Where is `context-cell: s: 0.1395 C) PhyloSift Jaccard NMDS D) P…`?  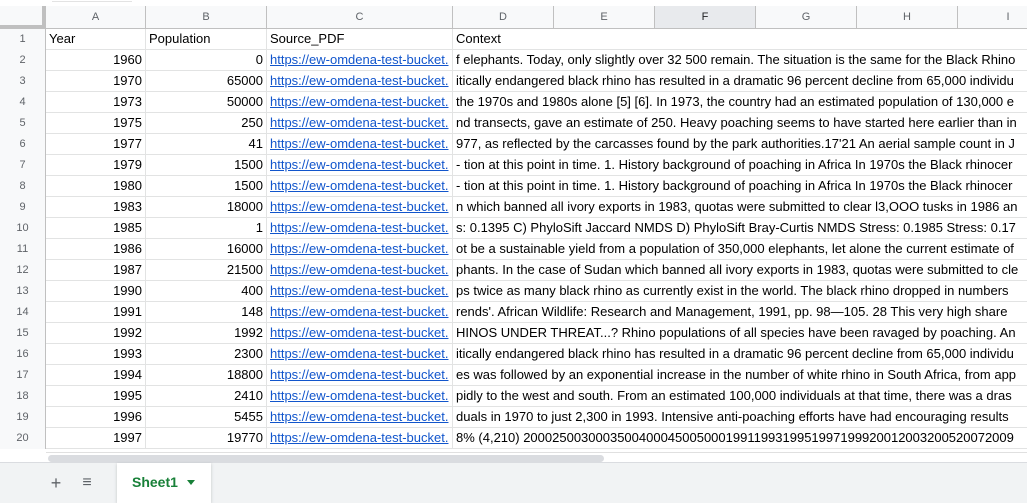 context-cell: s: 0.1395 C) PhyloSift Jaccard NMDS D) P… is located at coordinates (740, 228).